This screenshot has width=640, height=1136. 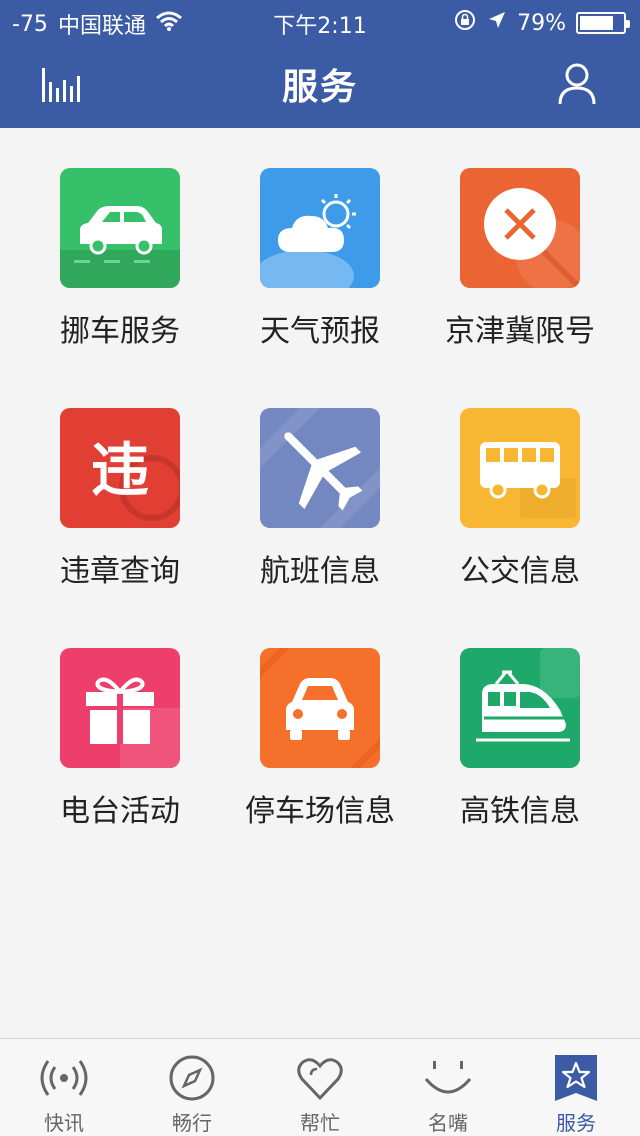 I want to click on service-weather: 天气预报, so click(x=320, y=238).